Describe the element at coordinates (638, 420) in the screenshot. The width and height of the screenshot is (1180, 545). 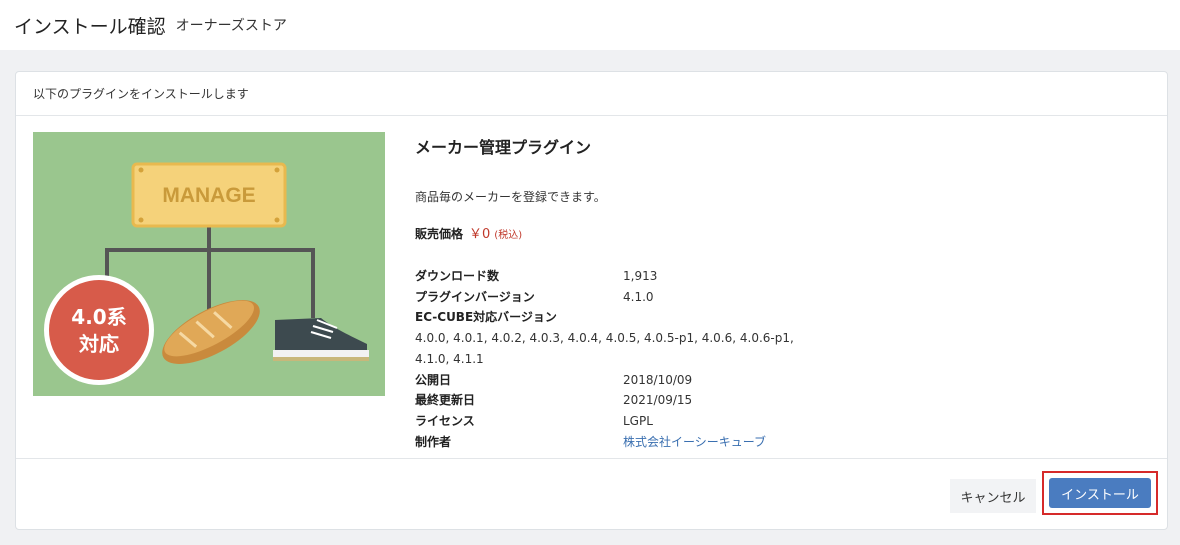
I see `license-value: LGPL` at that location.